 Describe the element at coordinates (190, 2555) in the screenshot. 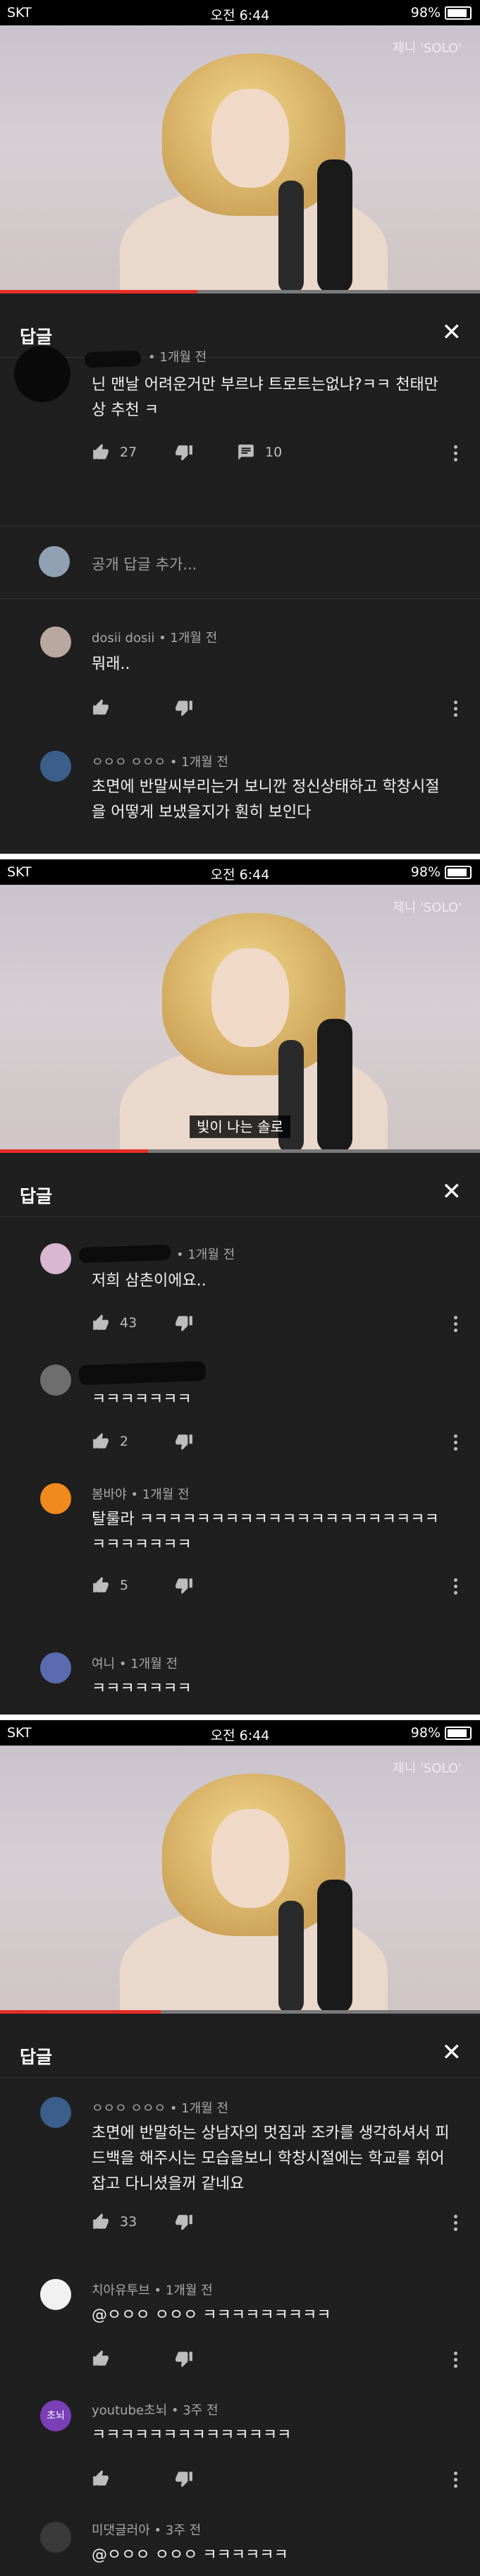

I see `reply-text: @ㅇㅇㅇ ㅇㅇㅇ ㅋㅋㅋㅋㅋㅋ` at that location.